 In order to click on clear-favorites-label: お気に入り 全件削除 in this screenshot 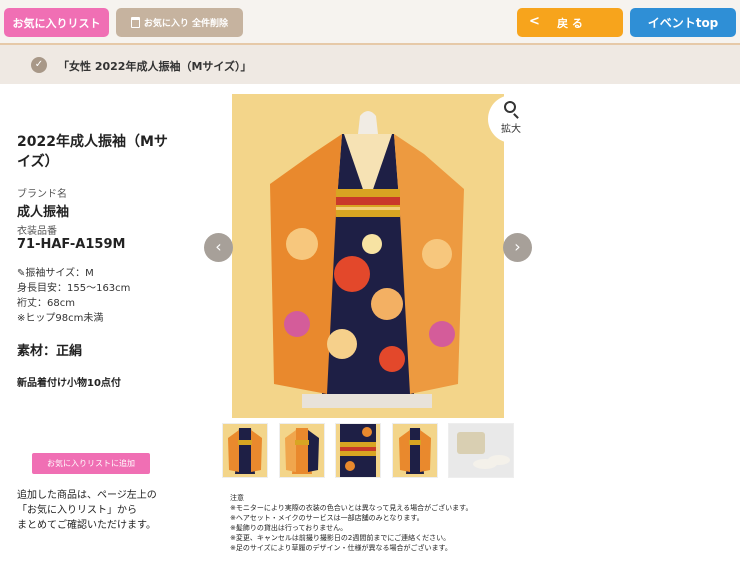, I will do `click(186, 24)`.